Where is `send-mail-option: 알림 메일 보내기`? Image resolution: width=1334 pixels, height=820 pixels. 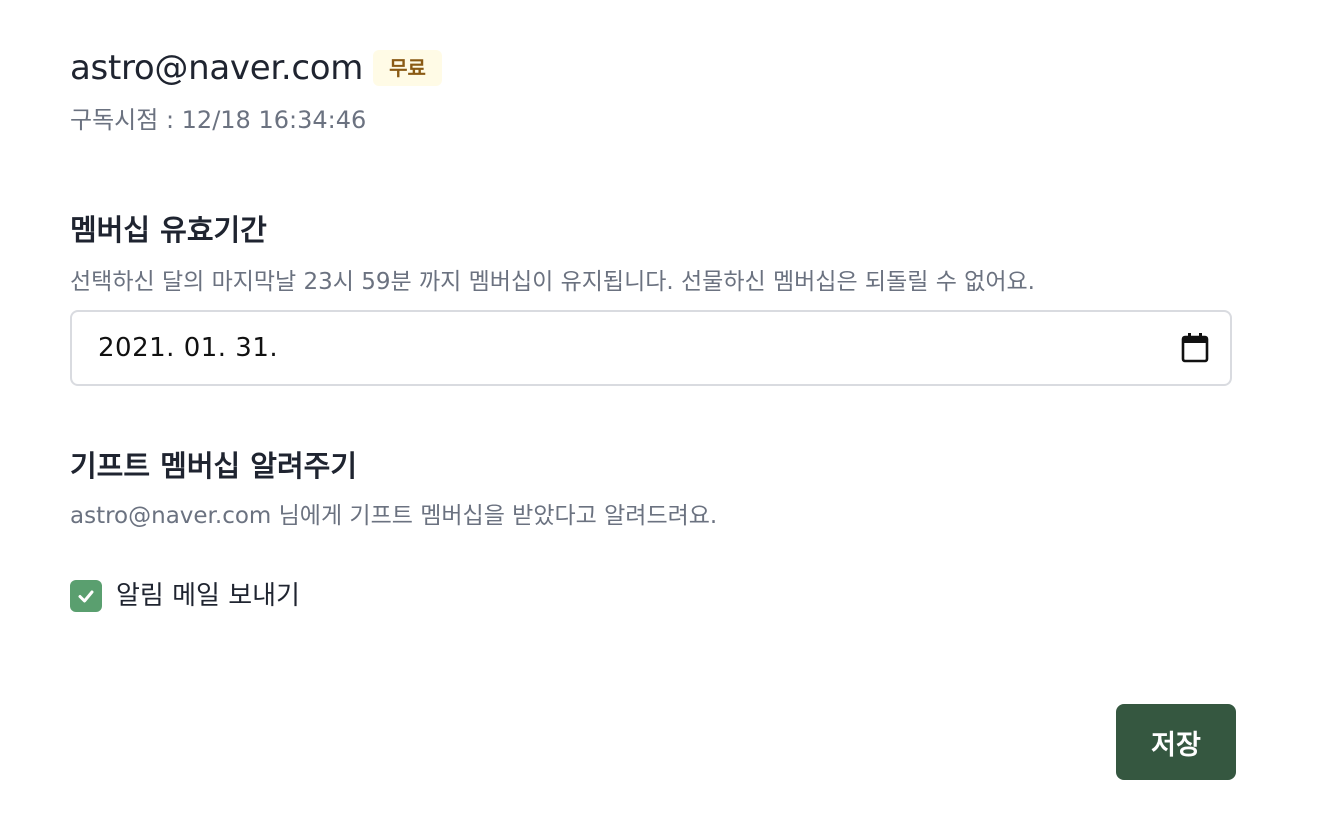
send-mail-option: 알림 메일 보내기 is located at coordinates (185, 596).